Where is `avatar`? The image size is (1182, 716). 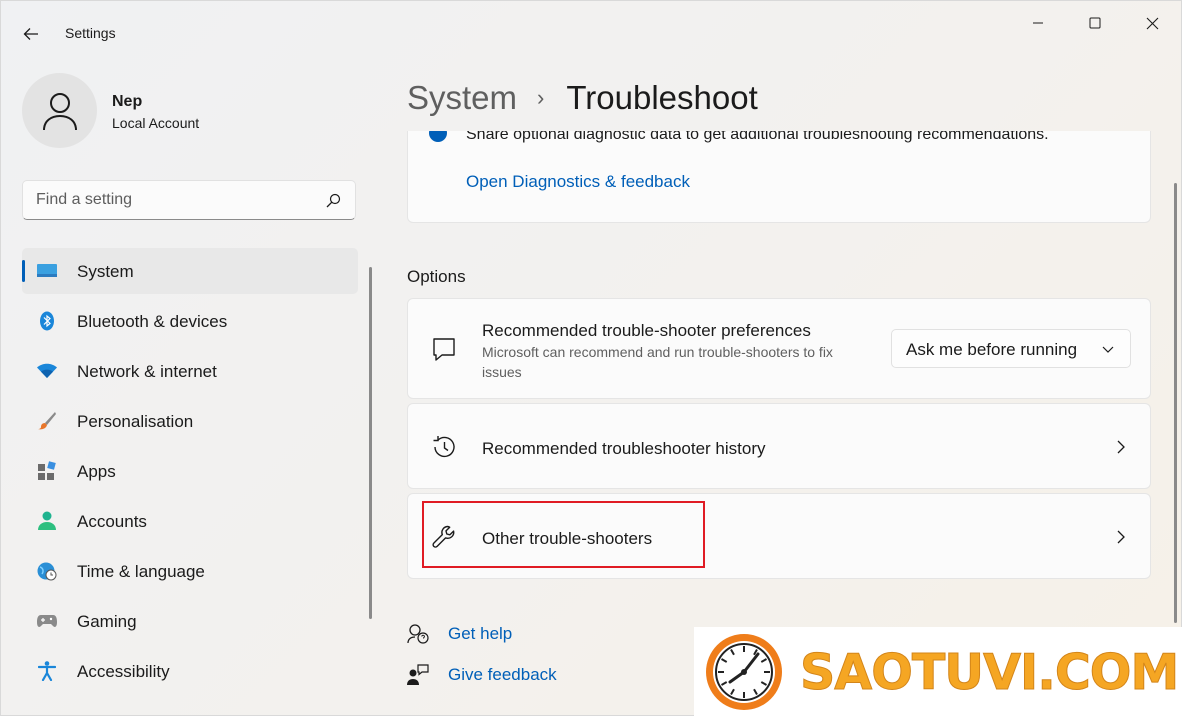
avatar is located at coordinates (59, 110).